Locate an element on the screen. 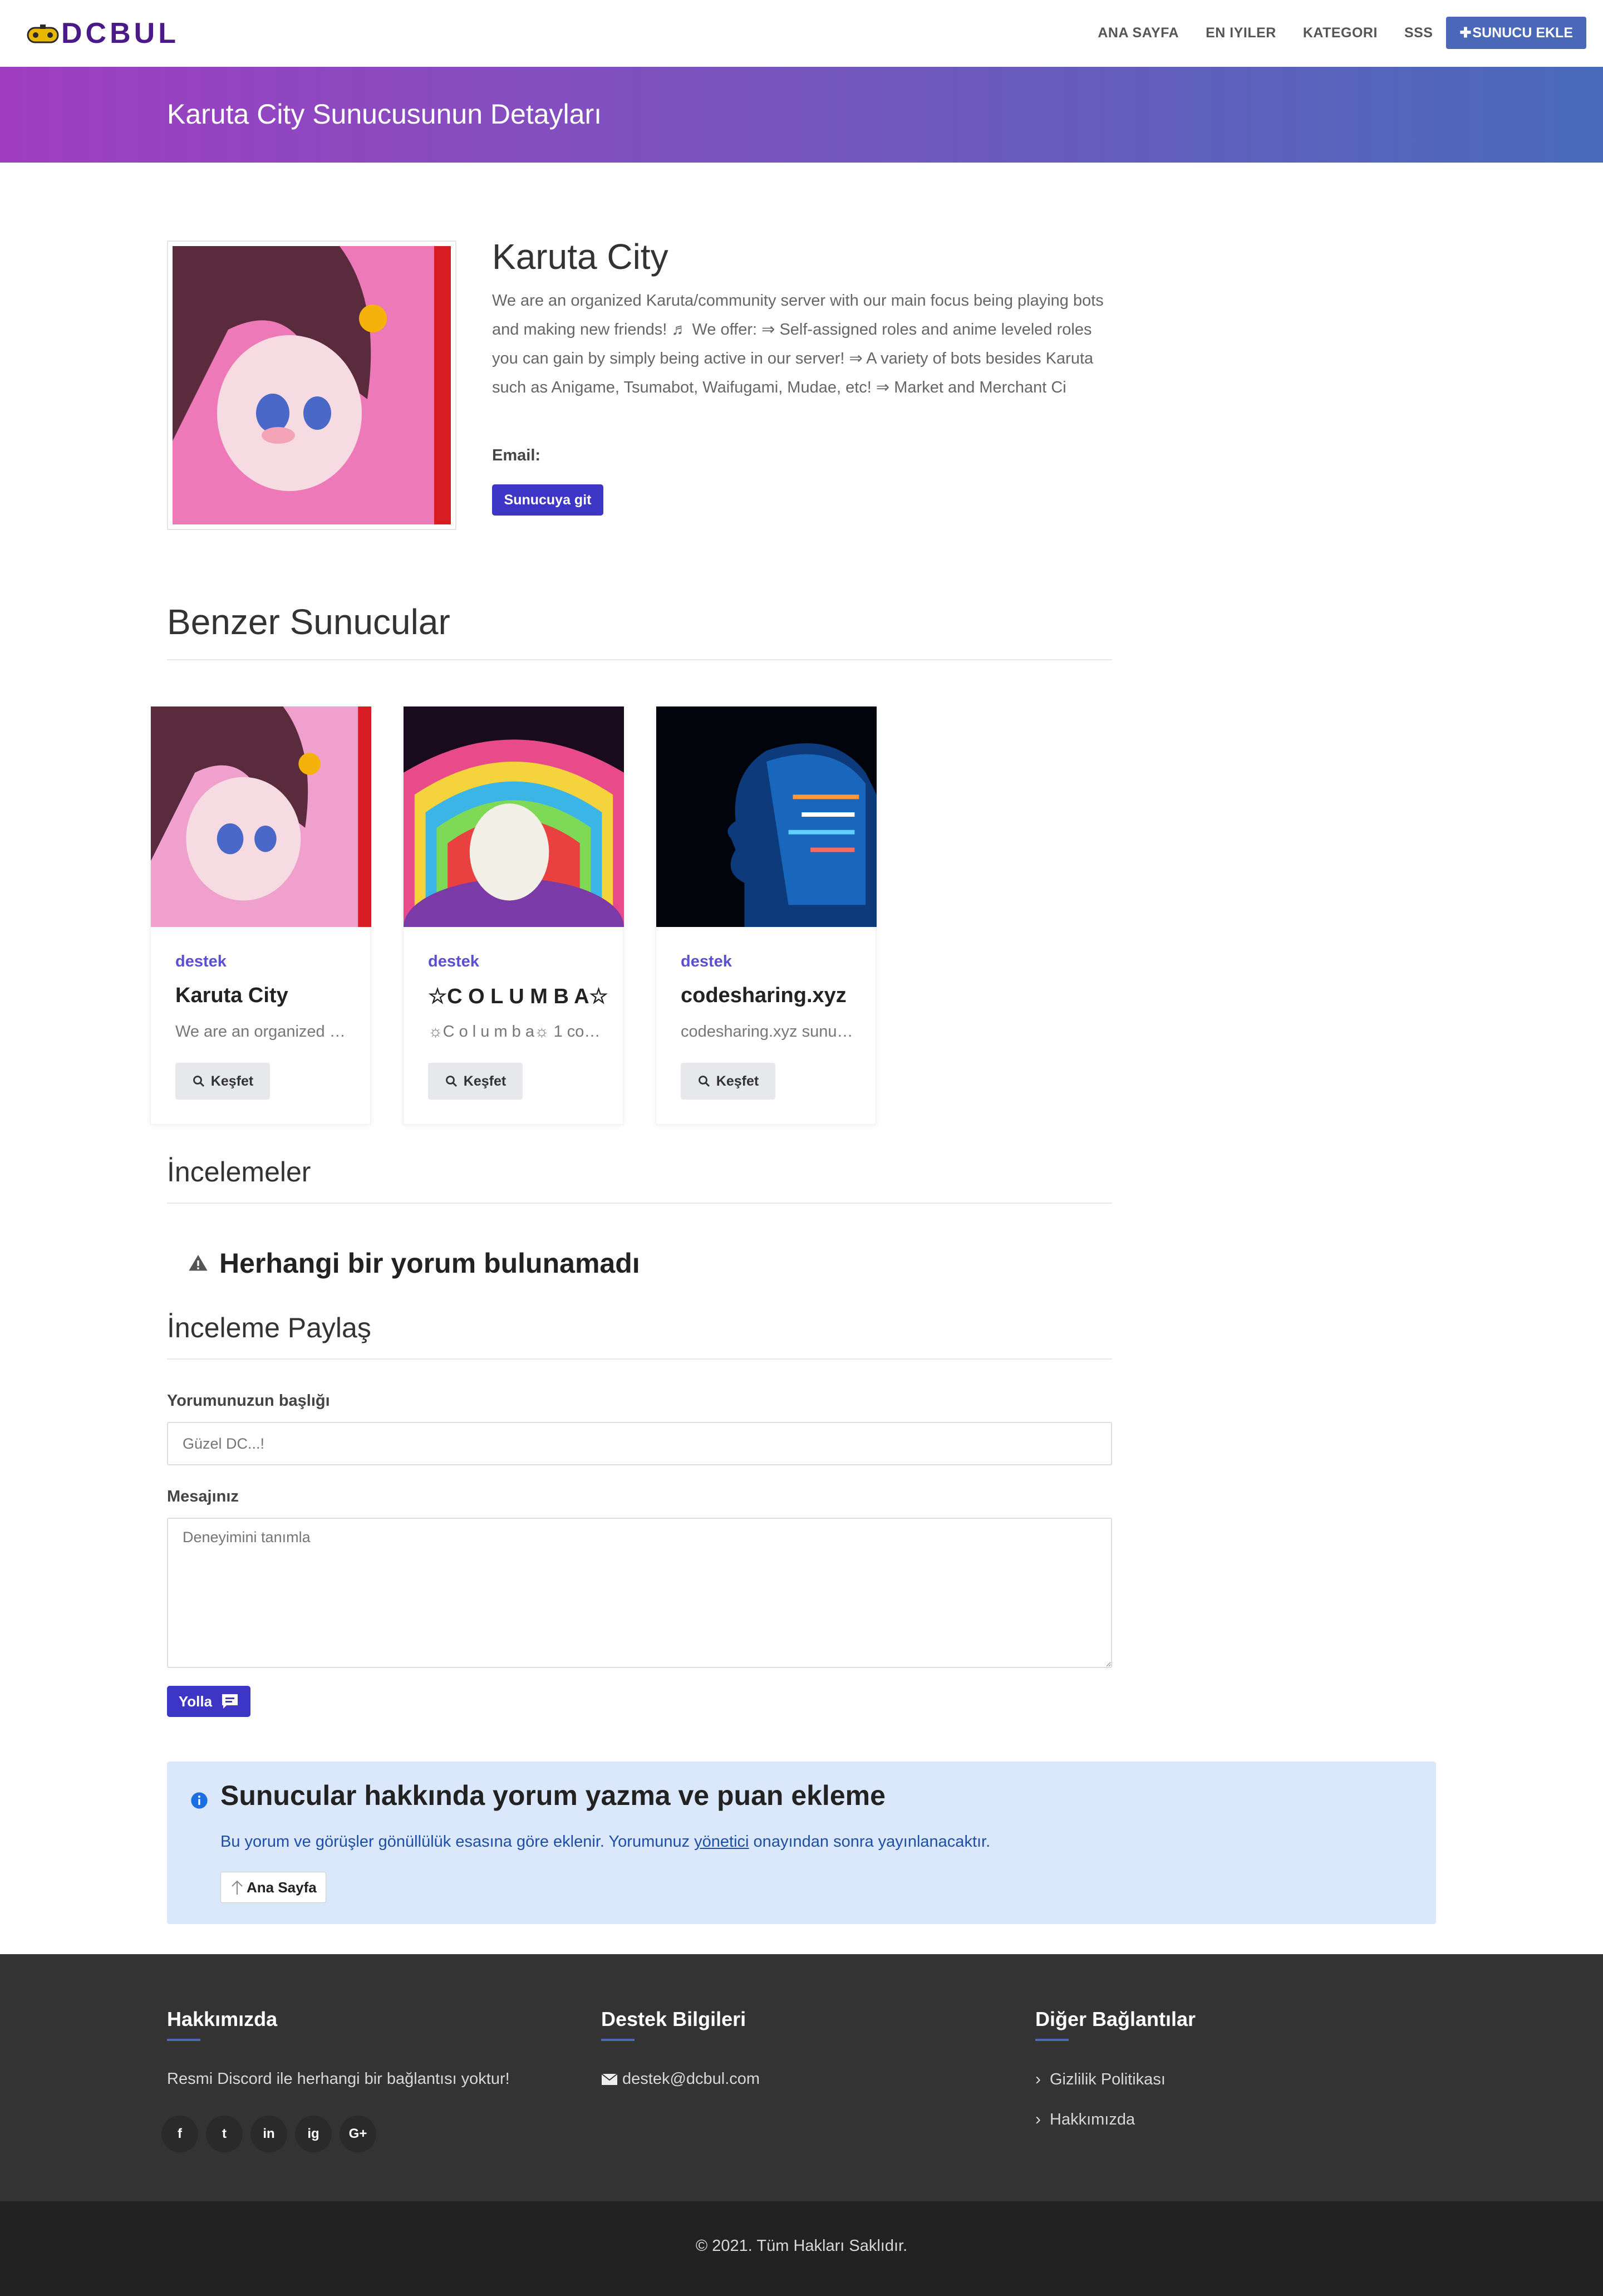 This screenshot has width=1603, height=2296. review-title-label: Yorumunuzun başlığı is located at coordinates (248, 1401).